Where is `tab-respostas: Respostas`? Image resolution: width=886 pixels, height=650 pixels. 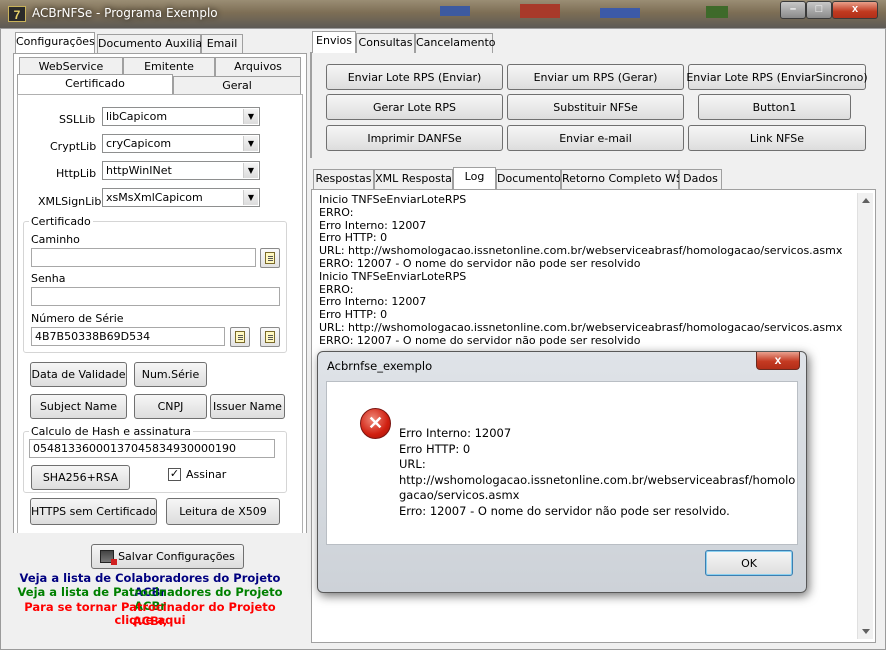
tab-respostas: Respostas is located at coordinates (343, 179).